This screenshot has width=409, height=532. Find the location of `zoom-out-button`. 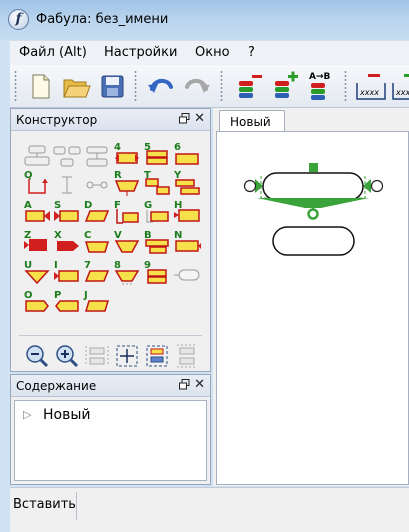

zoom-out-button is located at coordinates (37, 356).